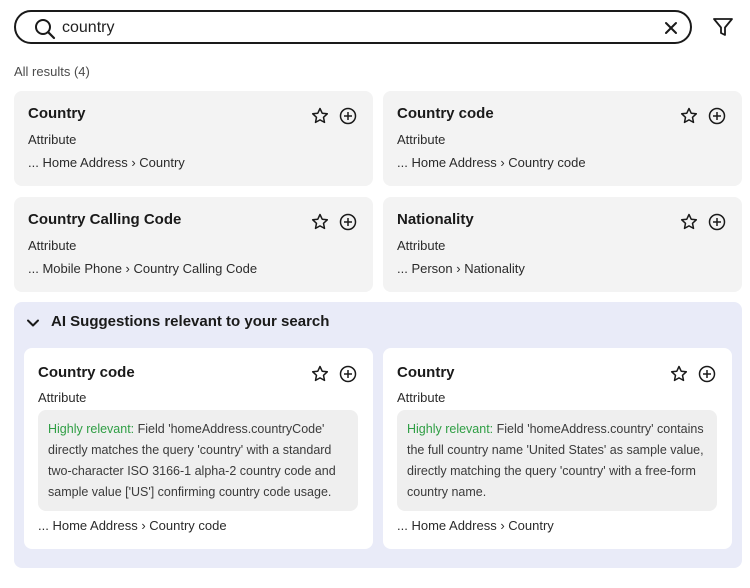 Image resolution: width=750 pixels, height=588 pixels. Describe the element at coordinates (723, 27) in the screenshot. I see `filter-icon` at that location.